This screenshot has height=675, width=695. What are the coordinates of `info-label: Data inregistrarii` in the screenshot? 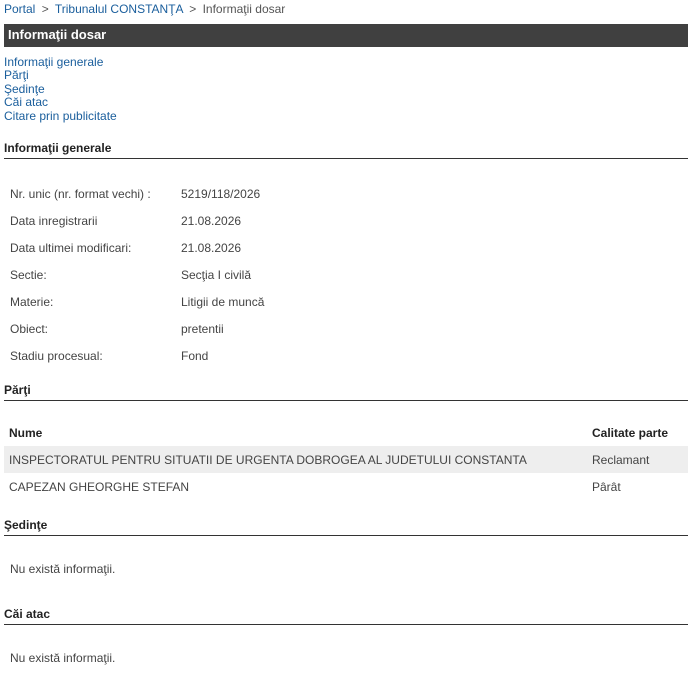 It's located at (54, 220).